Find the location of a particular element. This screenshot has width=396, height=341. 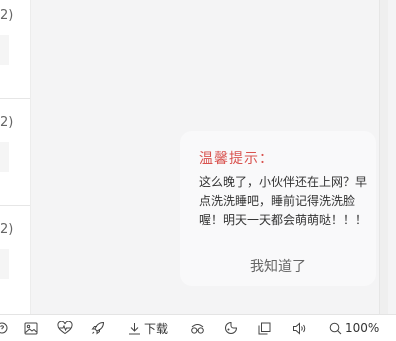

vertical-scrollbar is located at coordinates (383, 157).